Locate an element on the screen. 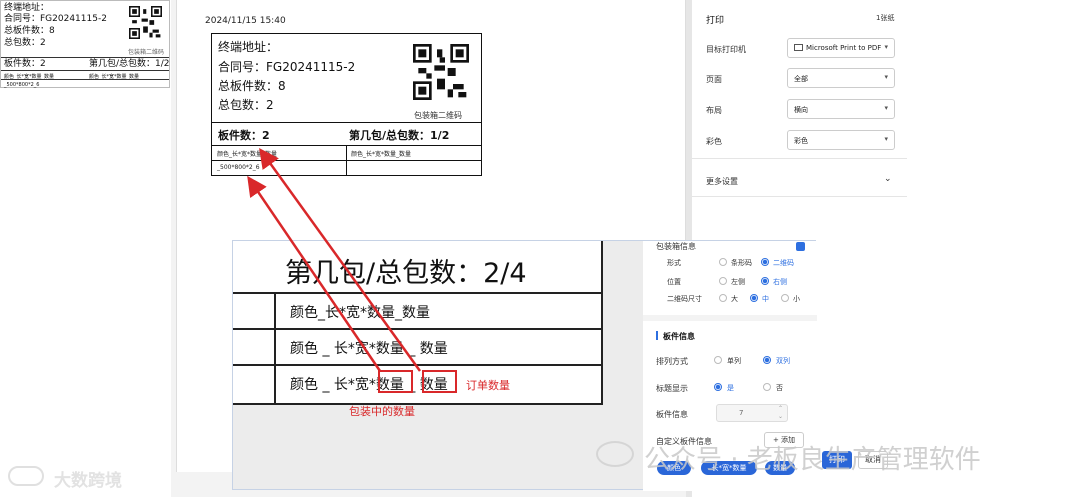 The height and width of the screenshot is (497, 1080). arrow-pkg-qty is located at coordinates (314, 273).